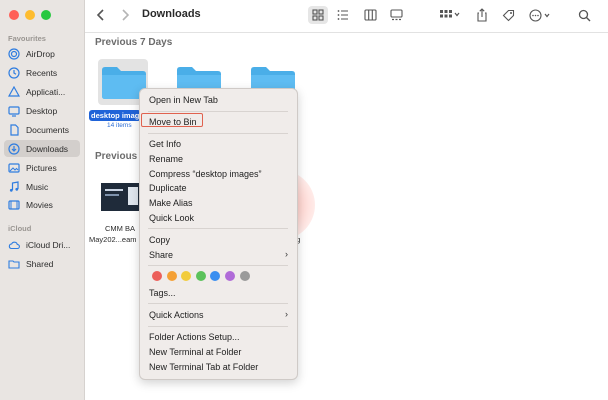 The width and height of the screenshot is (608, 400). Describe the element at coordinates (14, 186) in the screenshot. I see `music-icon` at that location.